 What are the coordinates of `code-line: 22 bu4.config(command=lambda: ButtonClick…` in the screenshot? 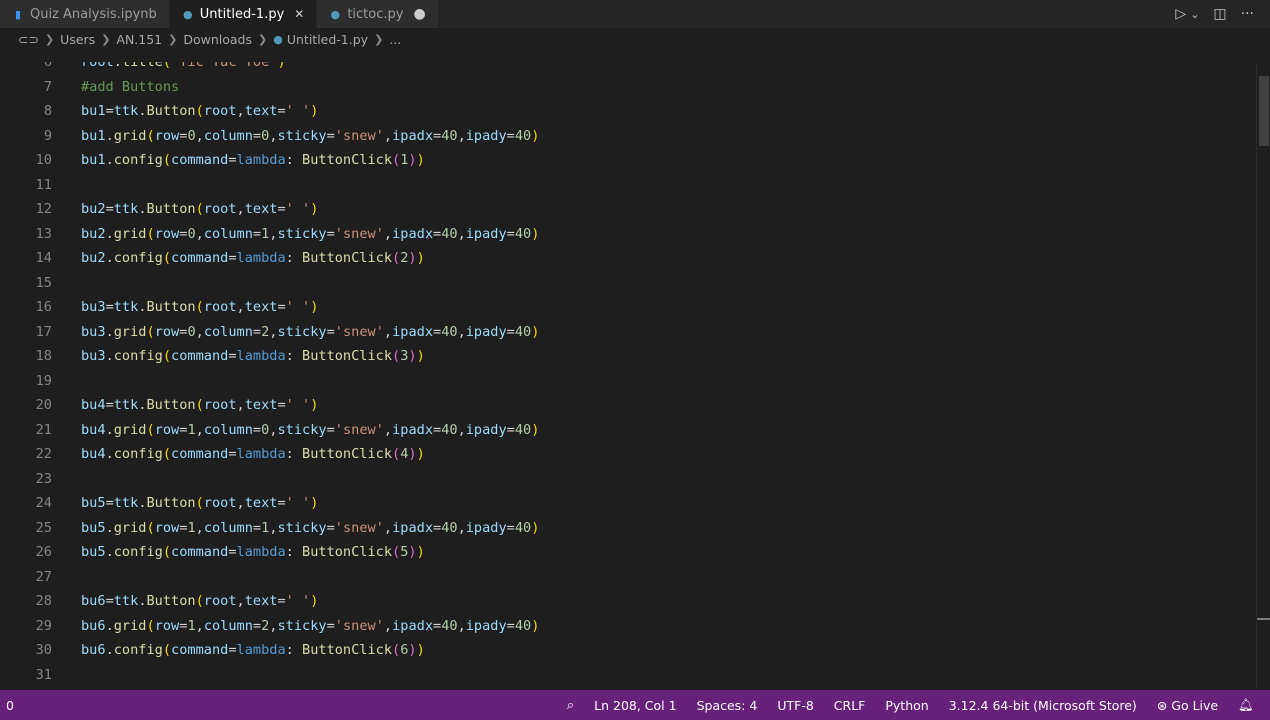 It's located at (628, 454).